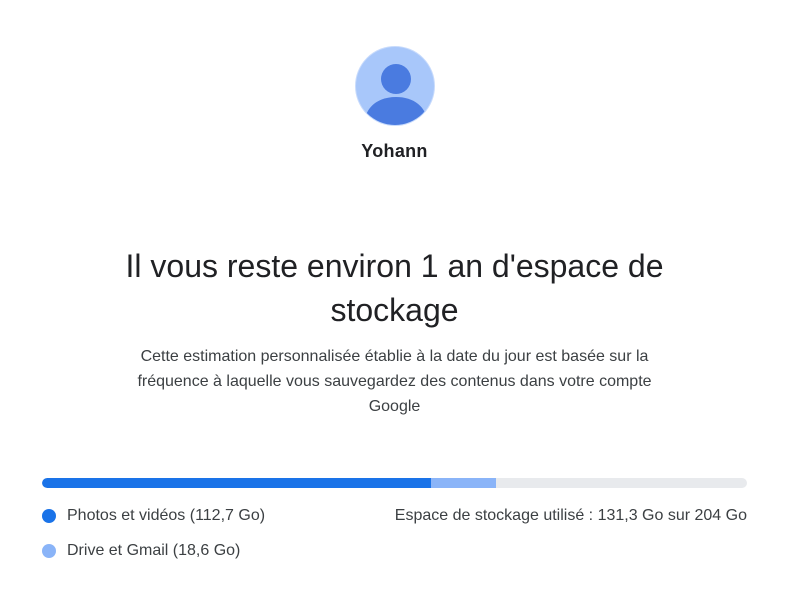 The width and height of the screenshot is (789, 603). I want to click on person-icon, so click(395, 94).